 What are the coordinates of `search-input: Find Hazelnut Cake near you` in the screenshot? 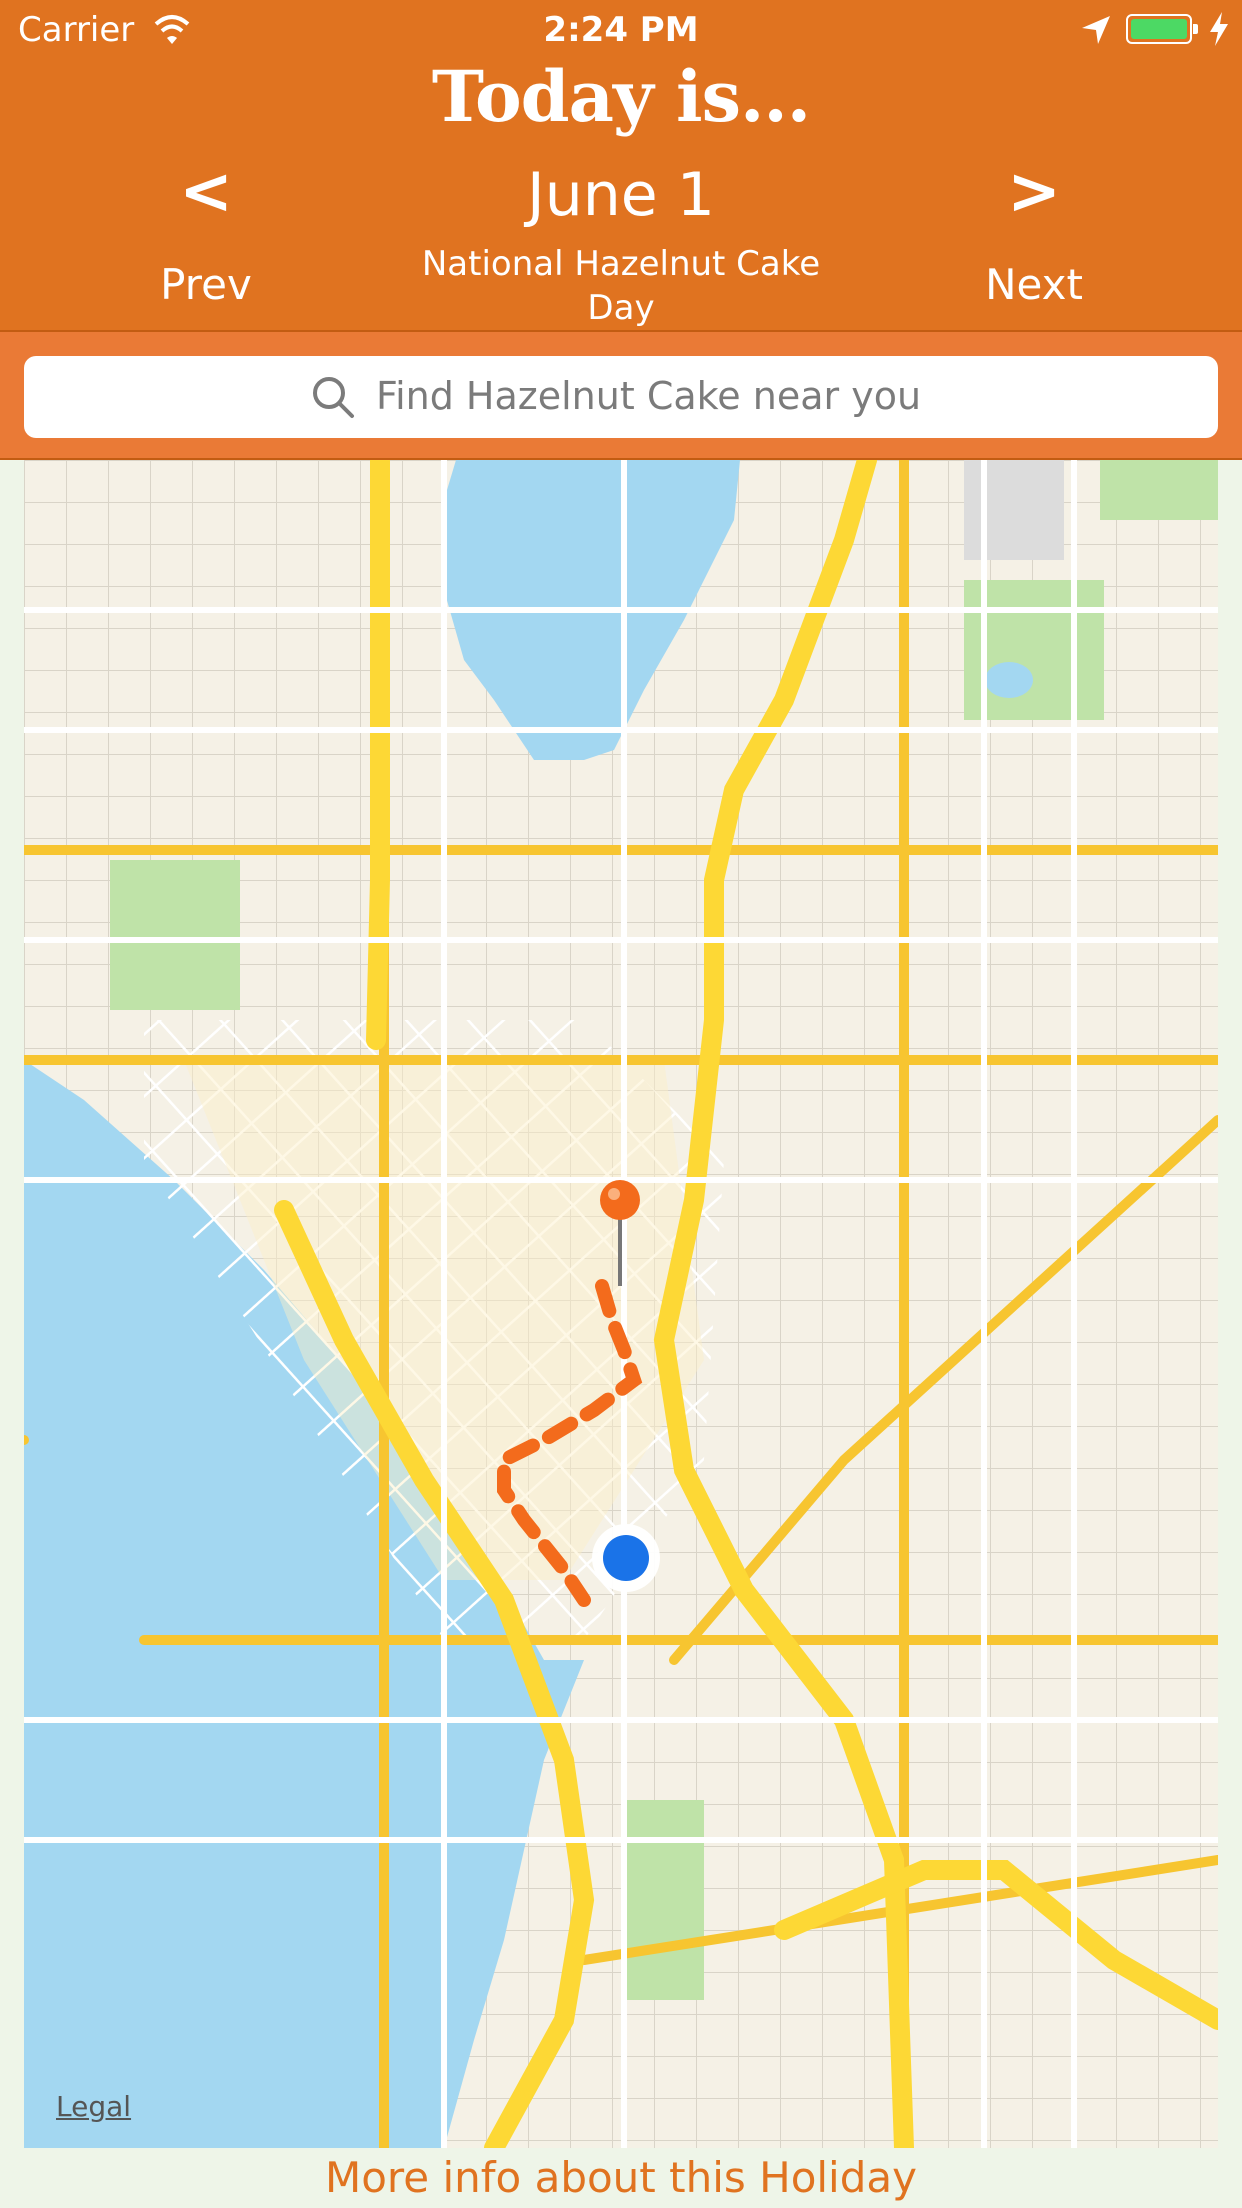 It's located at (621, 397).